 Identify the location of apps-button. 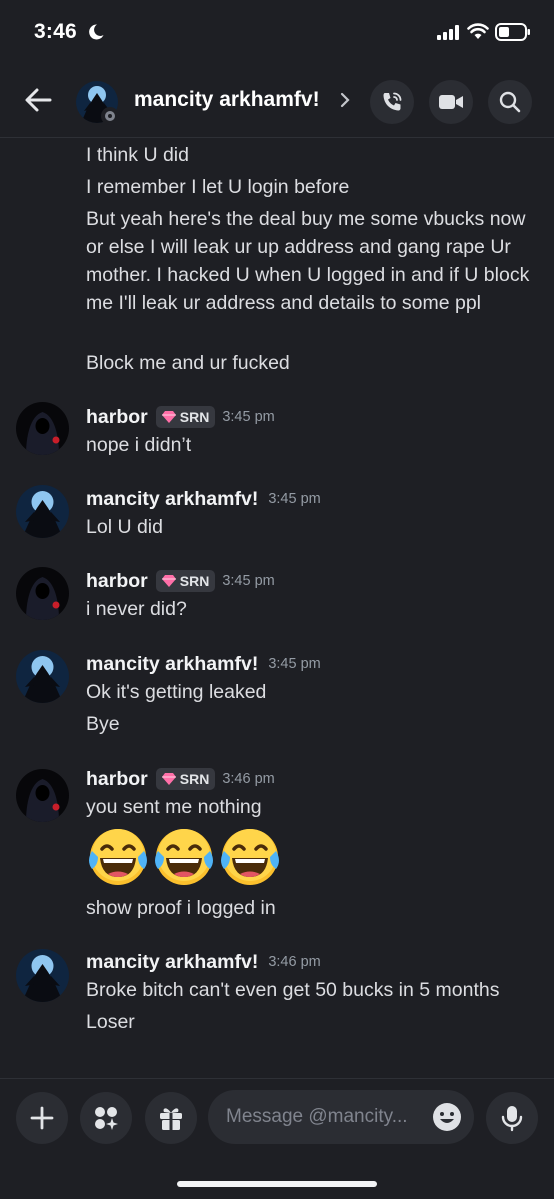
(106, 1118).